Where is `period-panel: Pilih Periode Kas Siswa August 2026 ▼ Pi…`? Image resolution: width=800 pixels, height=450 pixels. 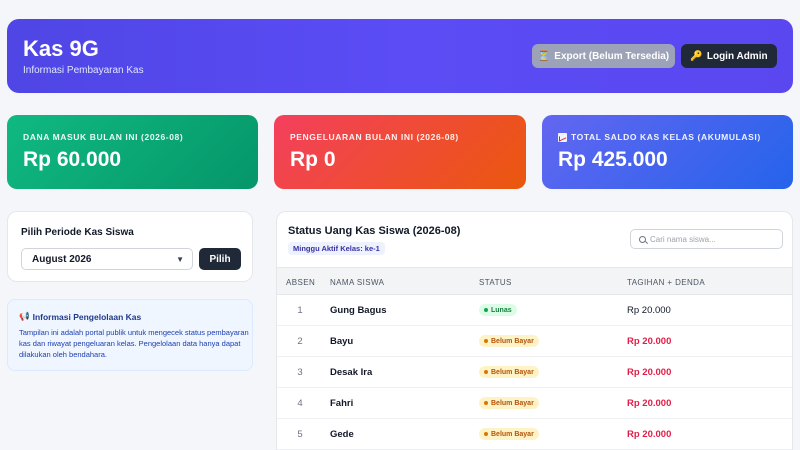 period-panel: Pilih Periode Kas Siswa August 2026 ▼ Pi… is located at coordinates (130, 246).